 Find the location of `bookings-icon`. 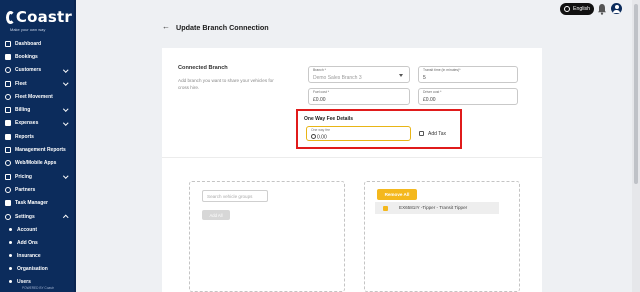

bookings-icon is located at coordinates (8, 56).